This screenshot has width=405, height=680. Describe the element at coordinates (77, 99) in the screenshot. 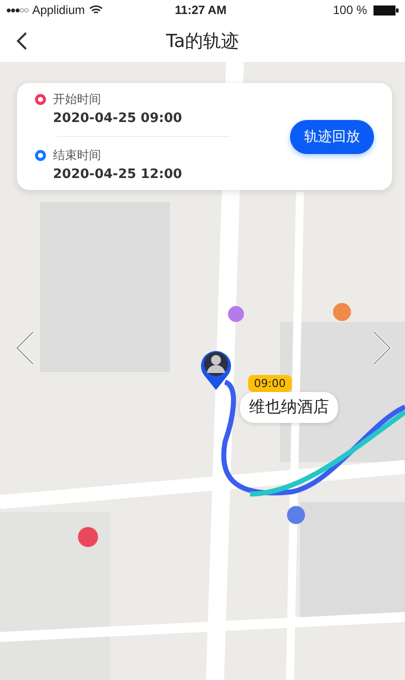

I see `time-label: 开始时间` at that location.